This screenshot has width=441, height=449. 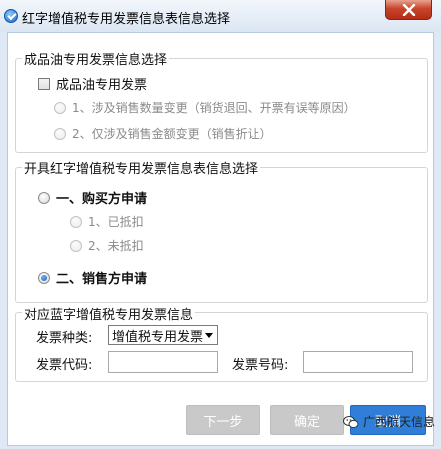 I want to click on window-title: 红字增值税专用发票信息表信息选择, so click(x=126, y=19).